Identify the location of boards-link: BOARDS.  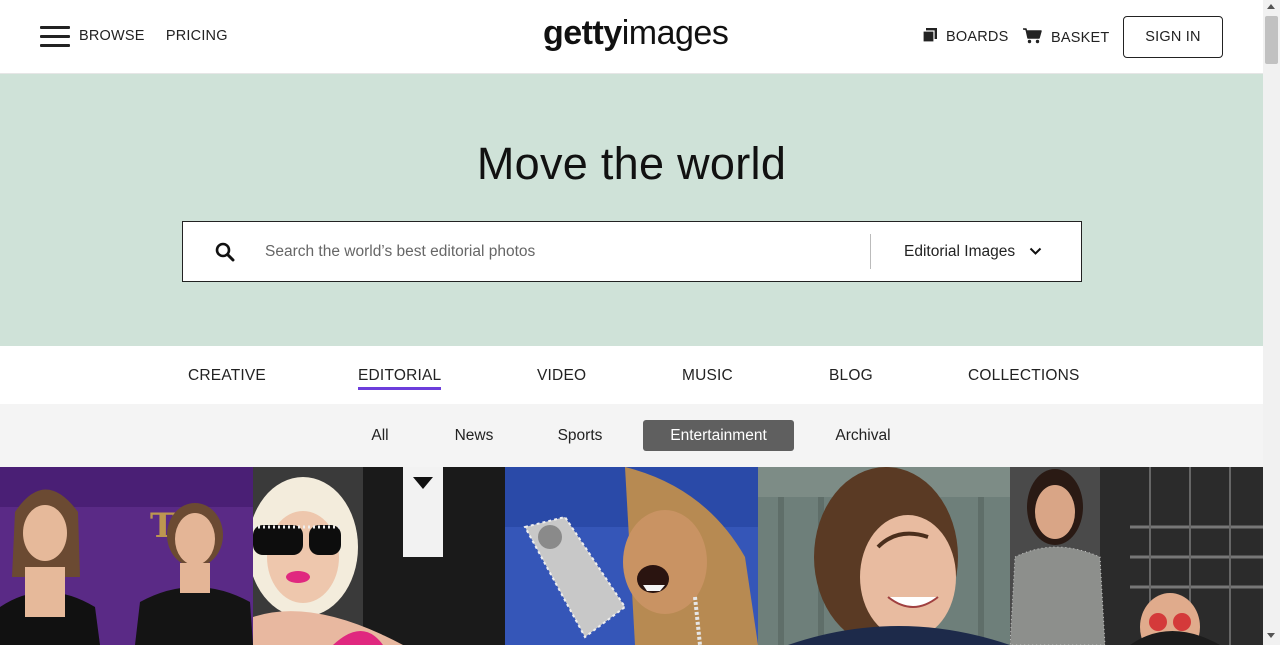
(965, 37).